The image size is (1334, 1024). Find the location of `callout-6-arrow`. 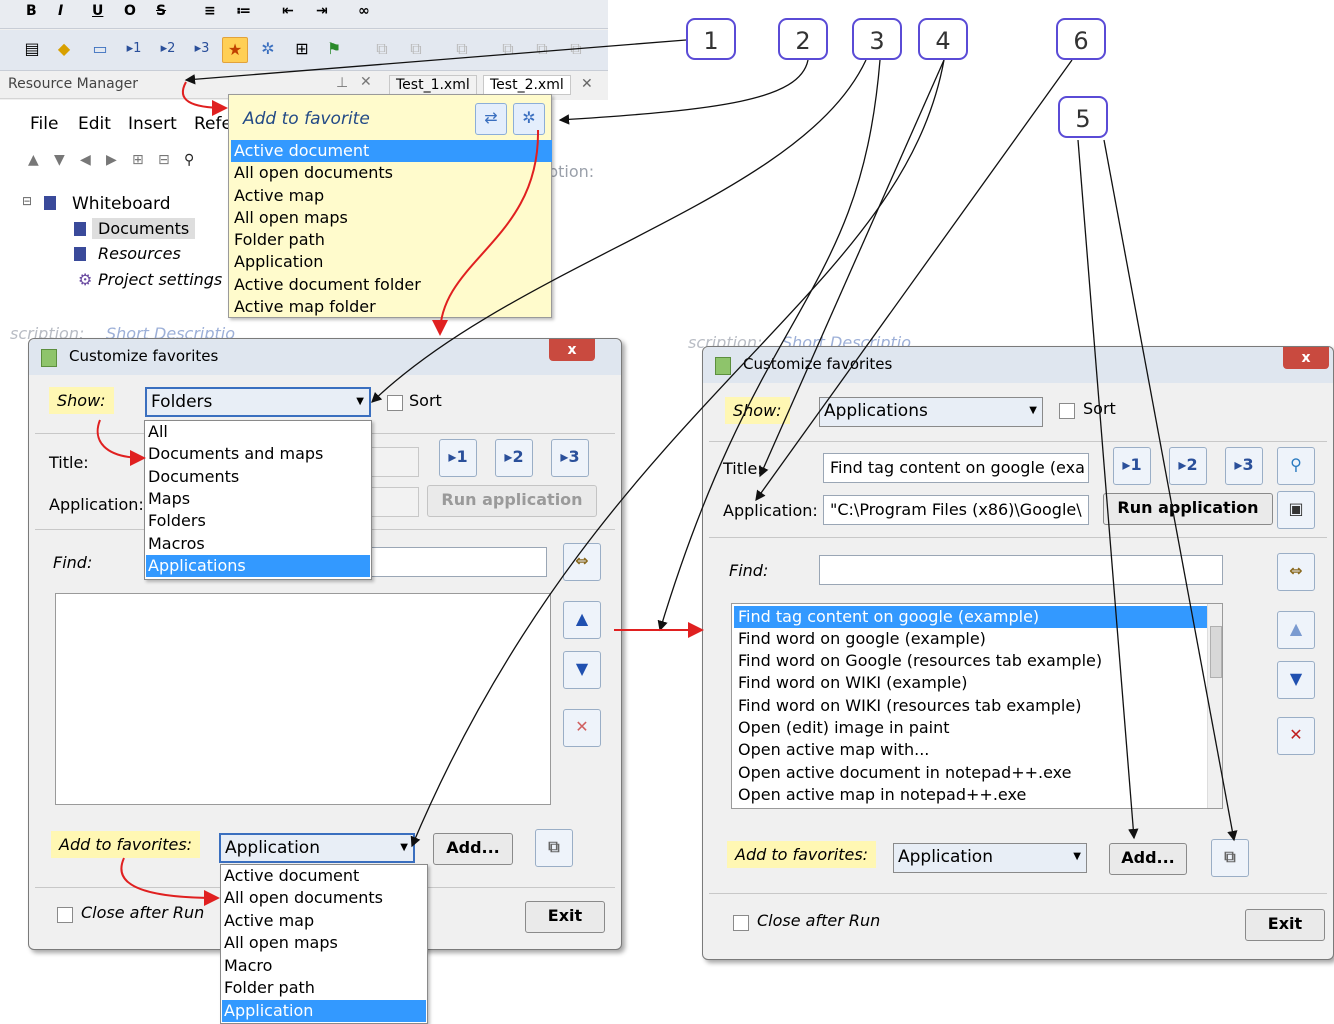

callout-6-arrow is located at coordinates (914, 280).